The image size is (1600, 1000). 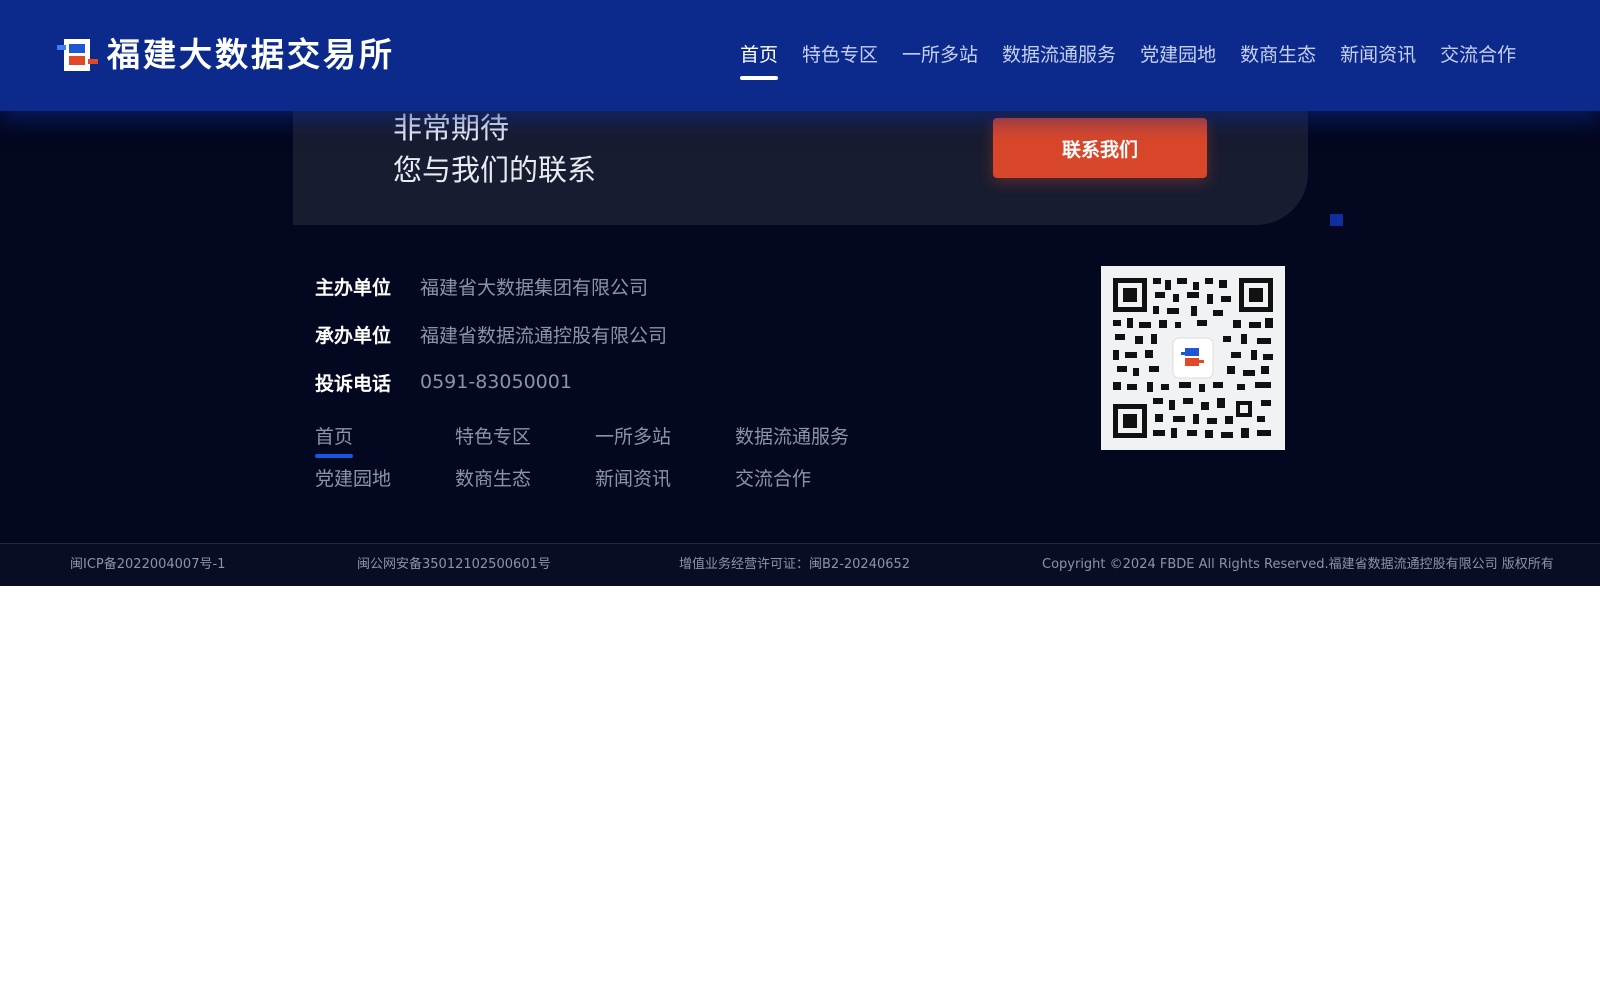 What do you see at coordinates (1178, 55) in the screenshot?
I see `nav-party-building: 党建园地` at bounding box center [1178, 55].